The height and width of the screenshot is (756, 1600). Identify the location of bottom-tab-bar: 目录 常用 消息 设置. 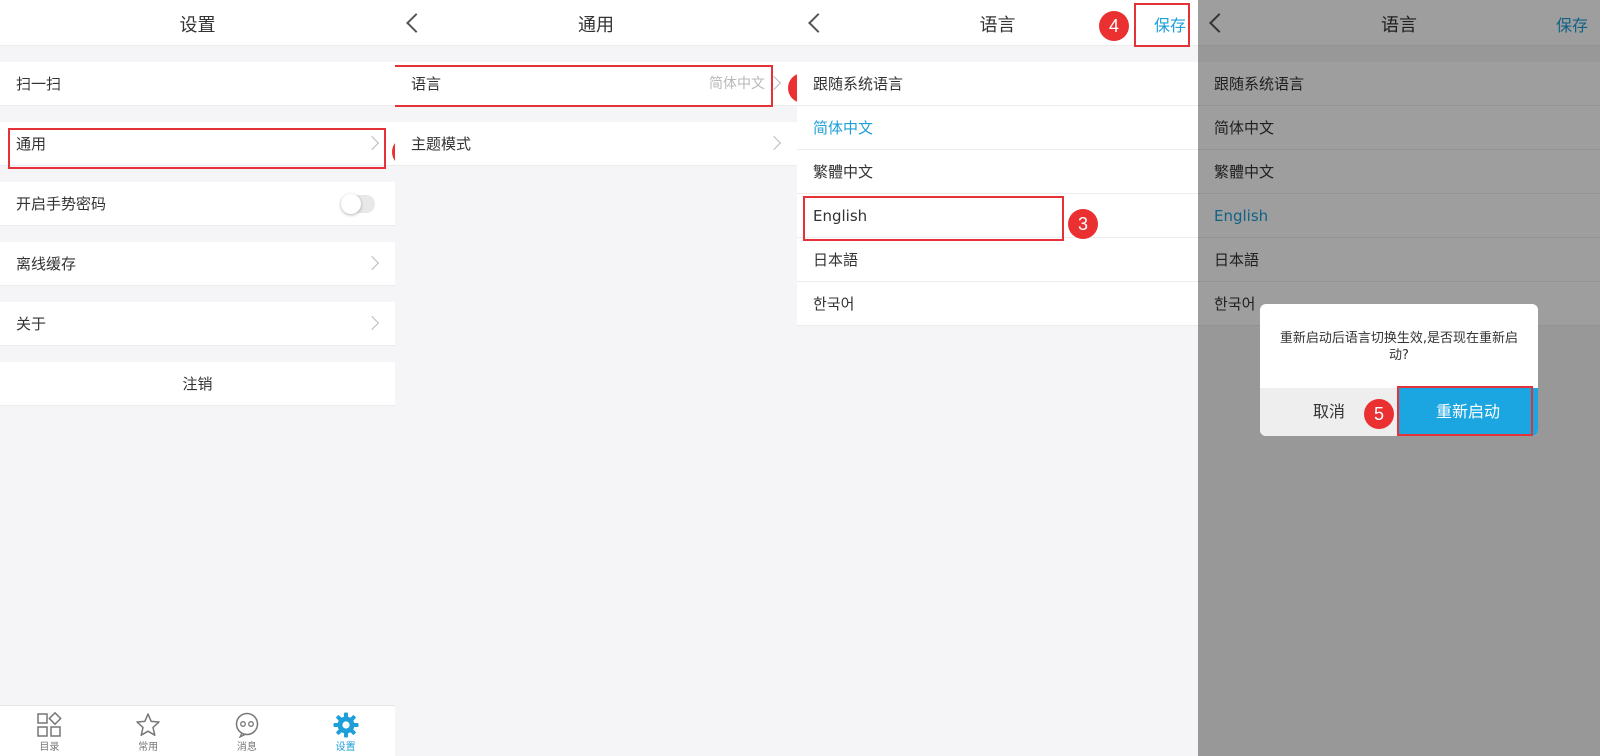
(197, 730).